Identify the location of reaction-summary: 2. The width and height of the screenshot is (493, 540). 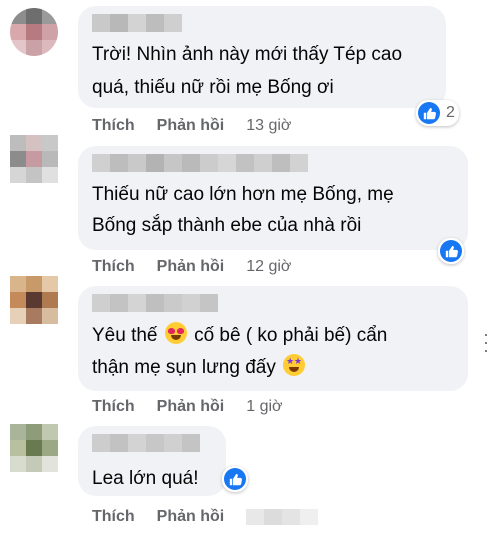
(437, 113).